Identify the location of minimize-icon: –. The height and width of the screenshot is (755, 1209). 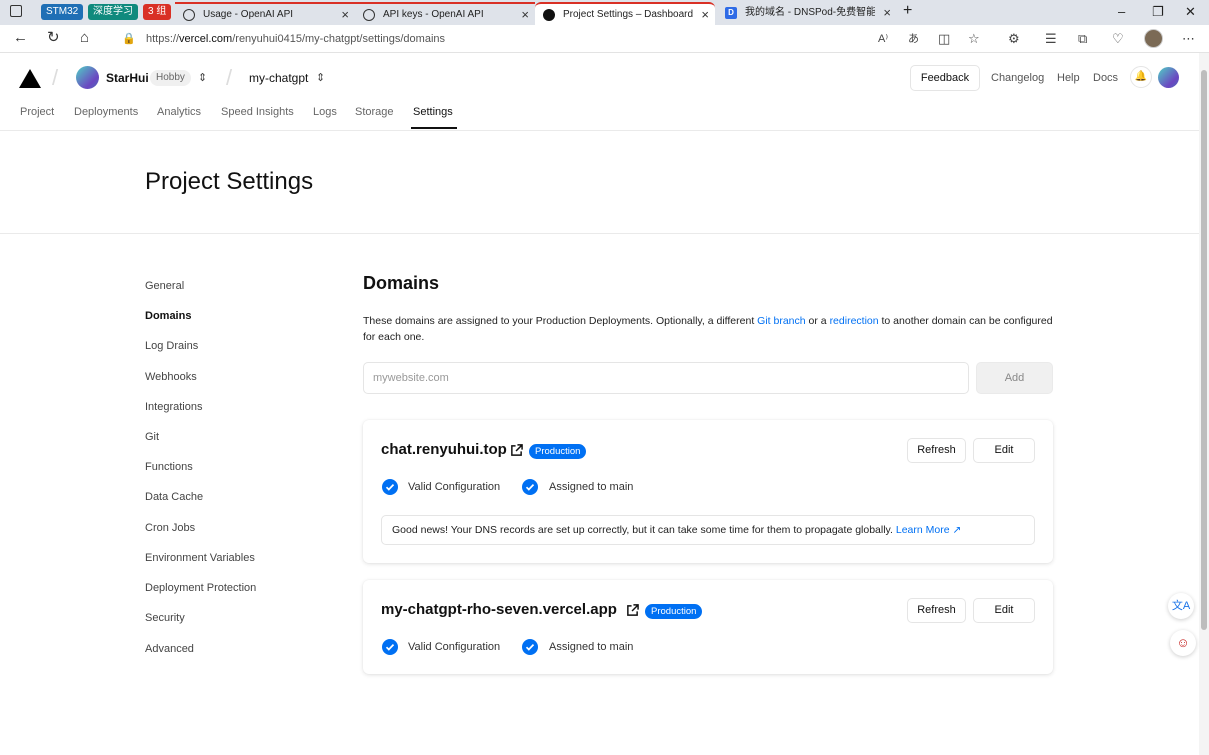
(1121, 12).